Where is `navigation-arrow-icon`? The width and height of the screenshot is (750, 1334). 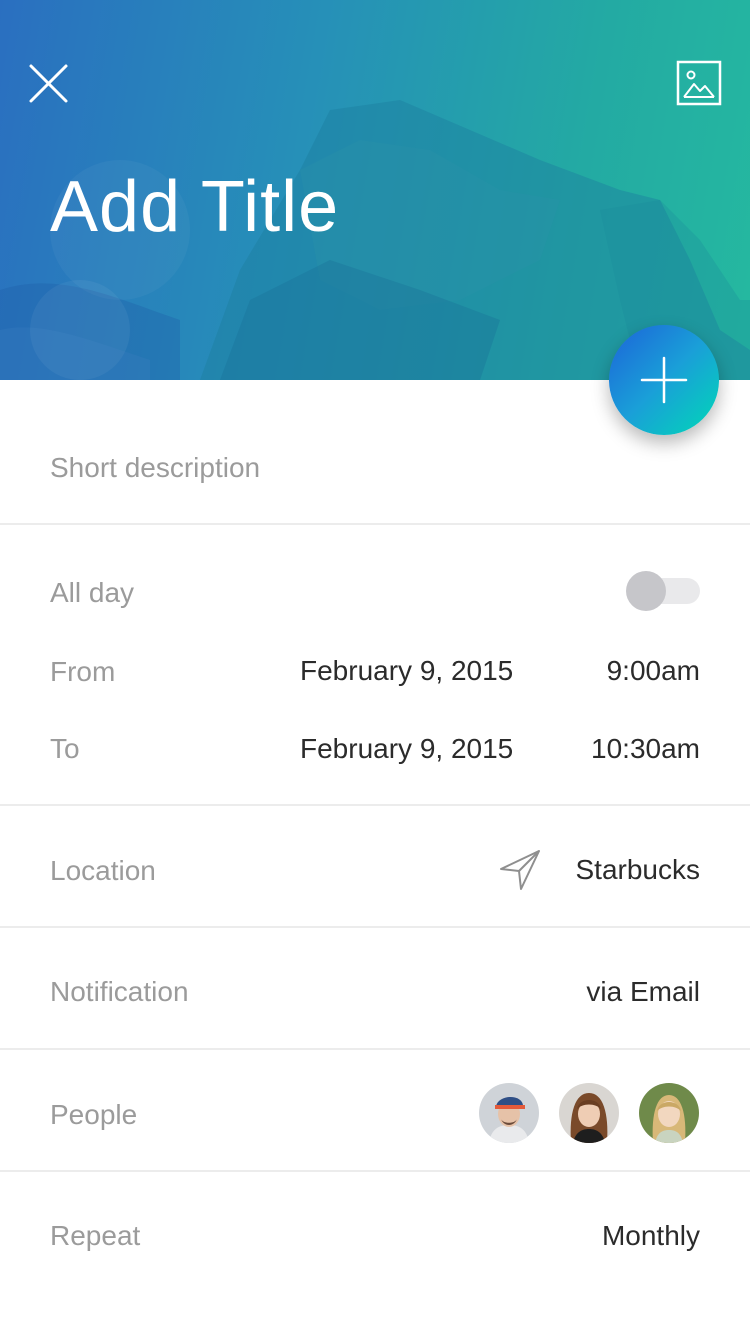
navigation-arrow-icon is located at coordinates (520, 870).